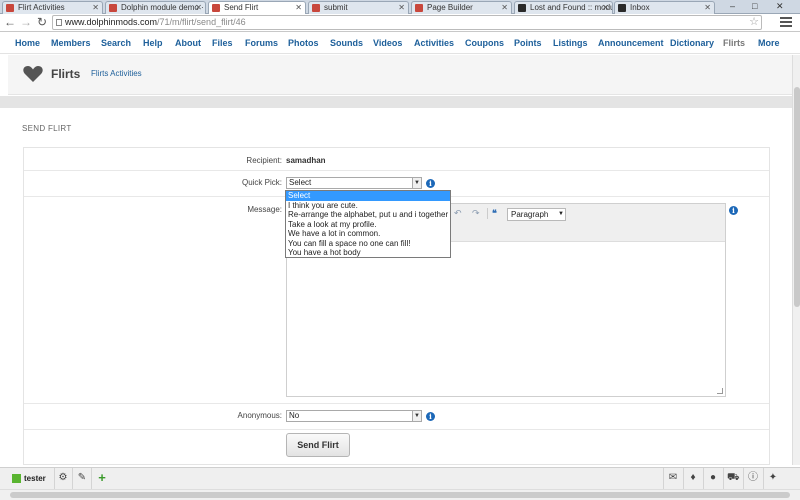 The image size is (800, 500). Describe the element at coordinates (368, 196) in the screenshot. I see `dropdown-option: Select` at that location.